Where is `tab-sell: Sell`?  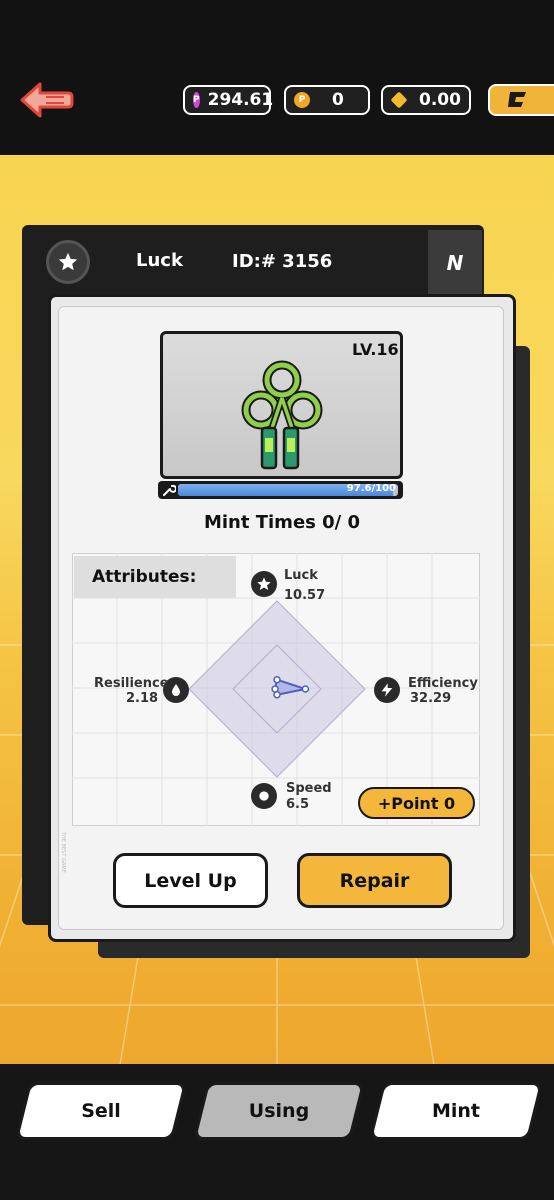 tab-sell: Sell is located at coordinates (101, 1111).